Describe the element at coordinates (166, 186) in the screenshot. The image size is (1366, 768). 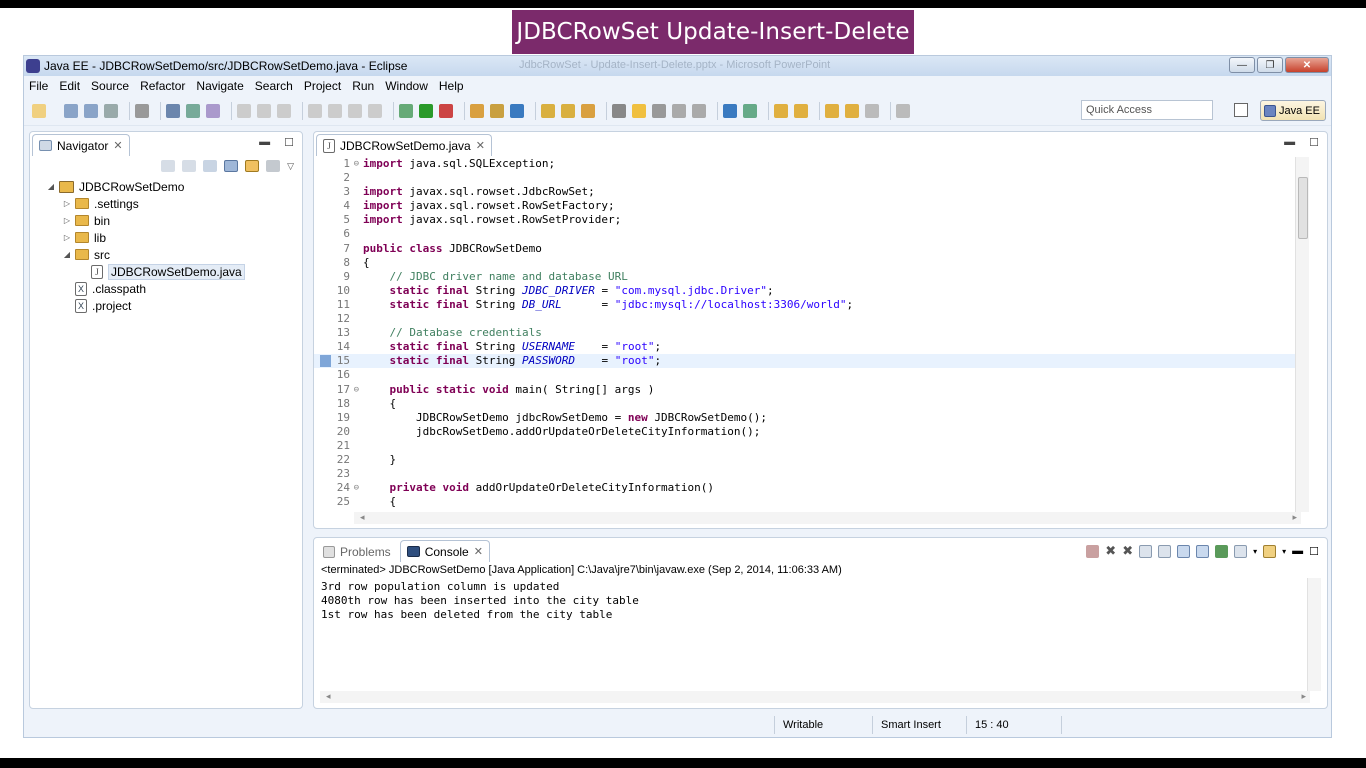
I see `tree-item: ◢ JDBCRowSetDemo` at that location.